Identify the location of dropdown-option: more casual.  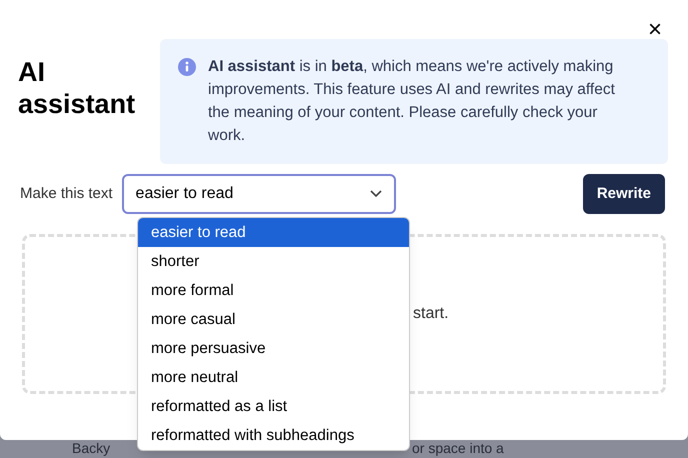
(273, 319).